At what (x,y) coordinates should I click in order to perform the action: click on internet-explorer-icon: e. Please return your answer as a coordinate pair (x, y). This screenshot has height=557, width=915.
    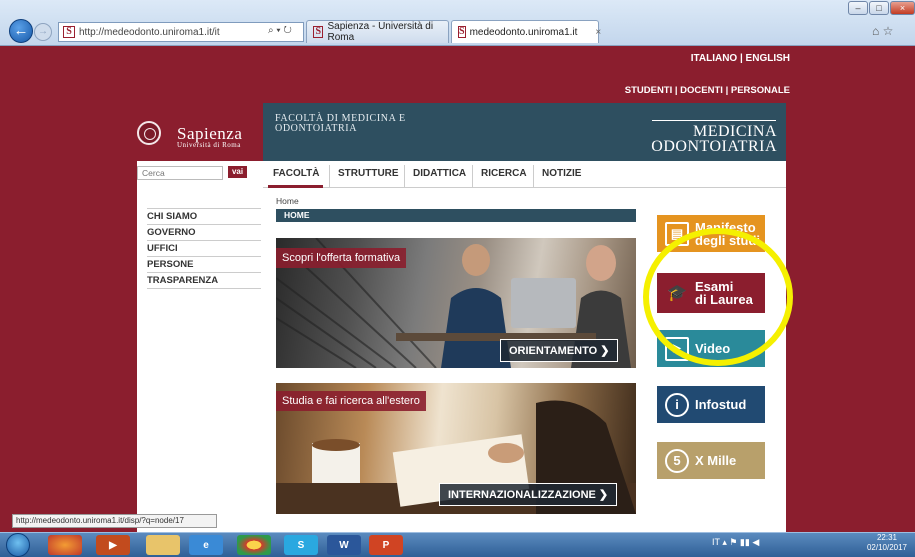
    Looking at the image, I should click on (206, 545).